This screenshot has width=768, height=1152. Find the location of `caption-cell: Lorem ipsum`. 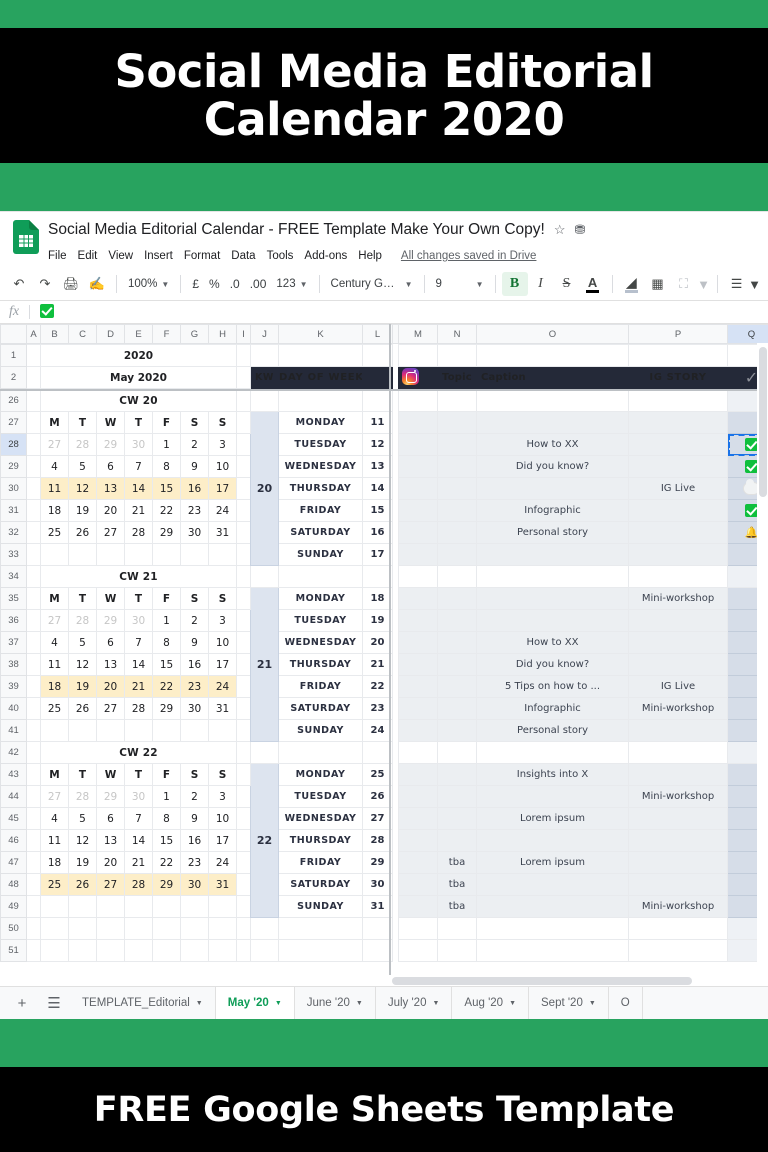

caption-cell: Lorem ipsum is located at coordinates (552, 862).